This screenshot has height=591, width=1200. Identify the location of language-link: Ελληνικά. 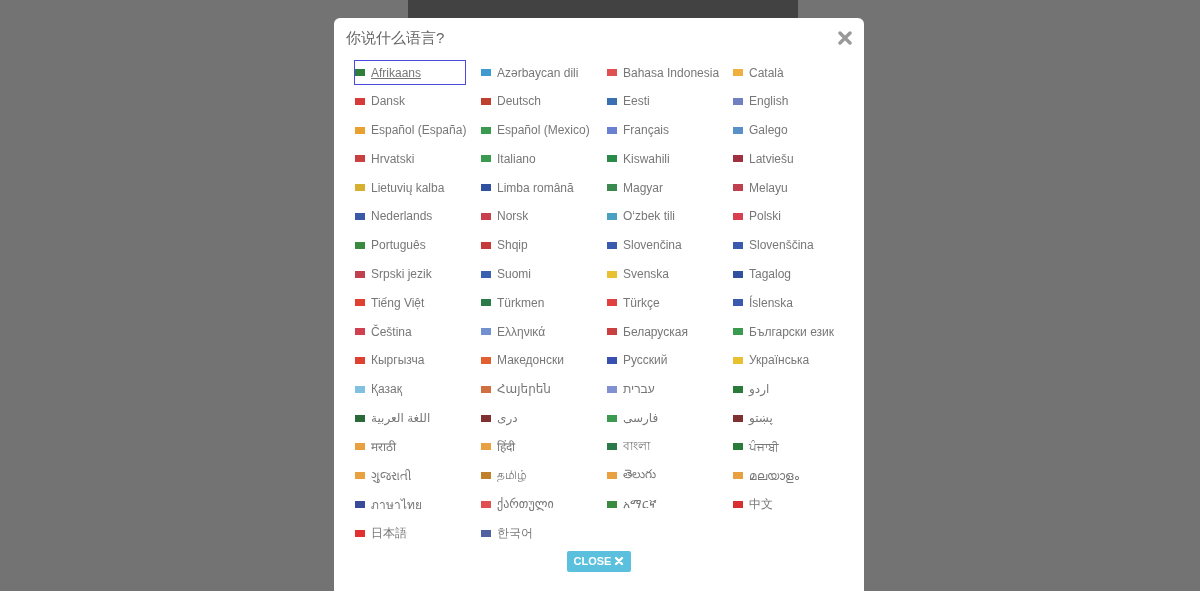
(536, 332).